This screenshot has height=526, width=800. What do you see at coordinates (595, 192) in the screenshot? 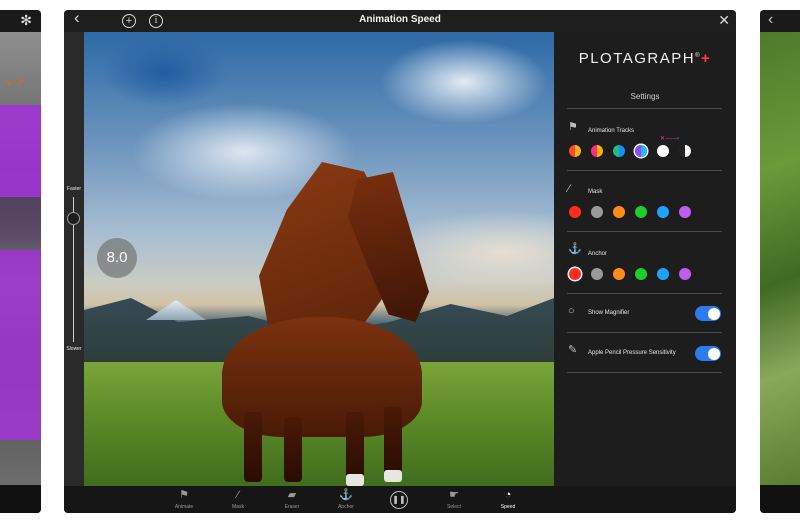
I see `mask-label: Mask` at bounding box center [595, 192].